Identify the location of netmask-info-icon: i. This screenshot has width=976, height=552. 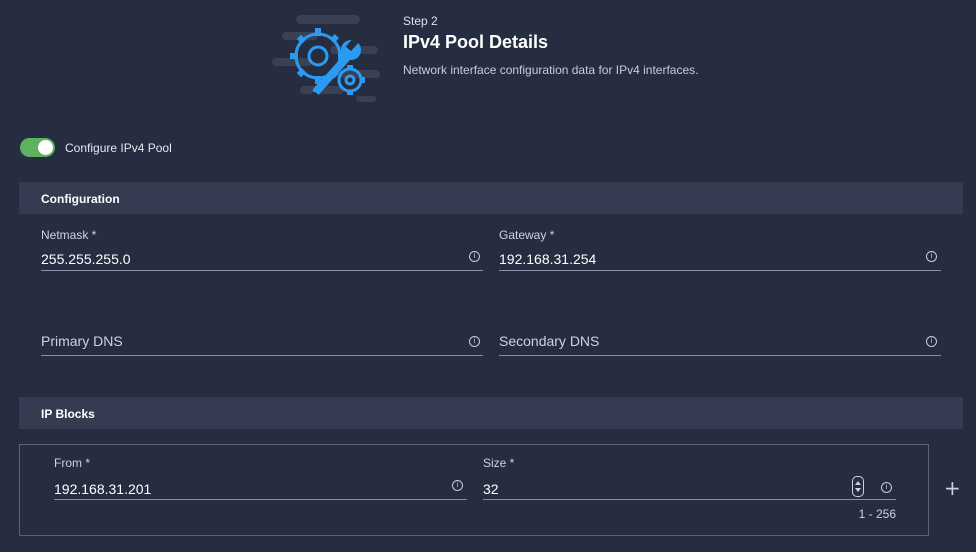
(474, 256).